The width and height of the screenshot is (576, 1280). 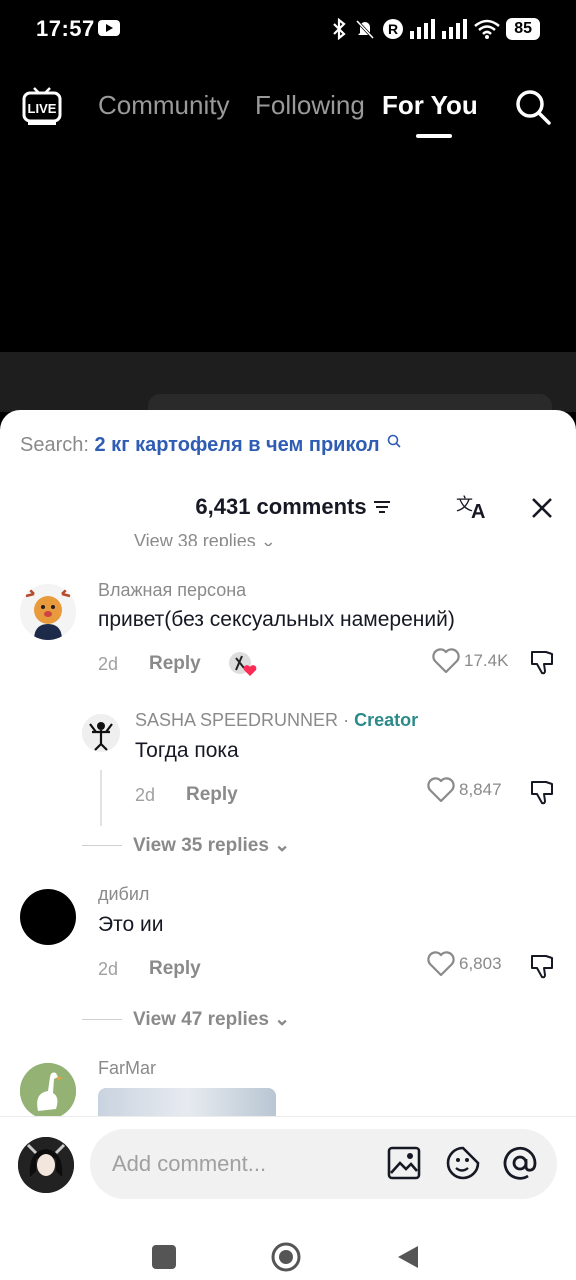 I want to click on system-navigation-bar, so click(x=288, y=1254).